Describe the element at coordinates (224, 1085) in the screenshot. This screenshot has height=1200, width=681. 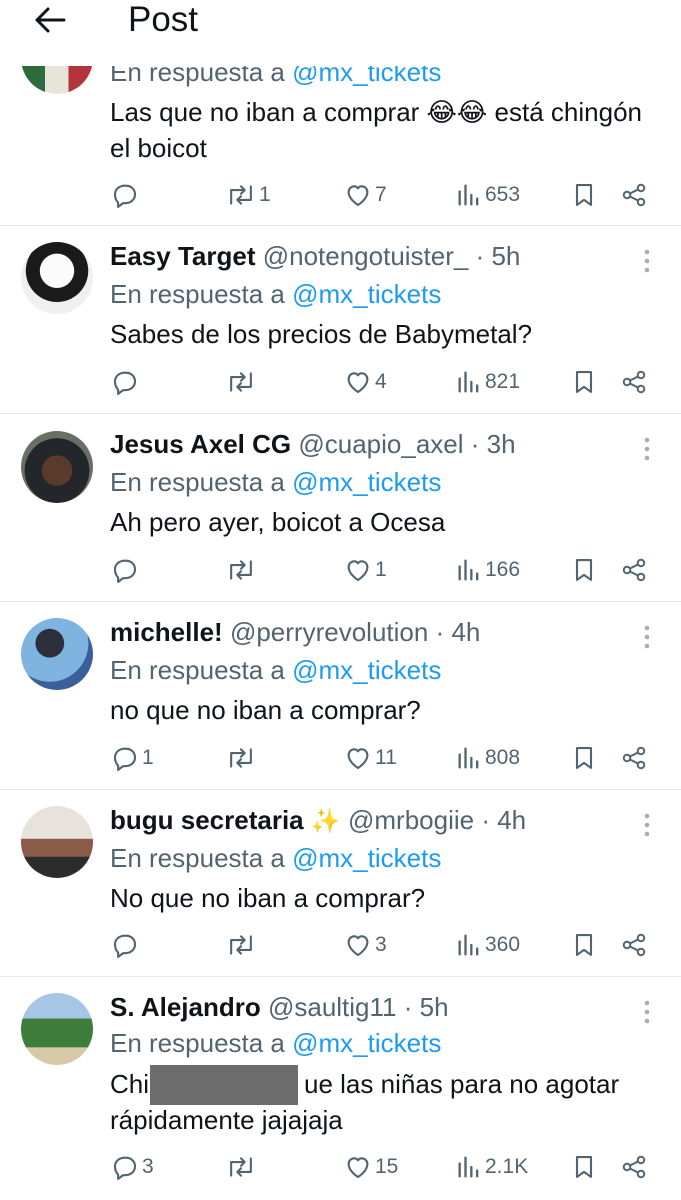
I see `redaction-bar` at that location.